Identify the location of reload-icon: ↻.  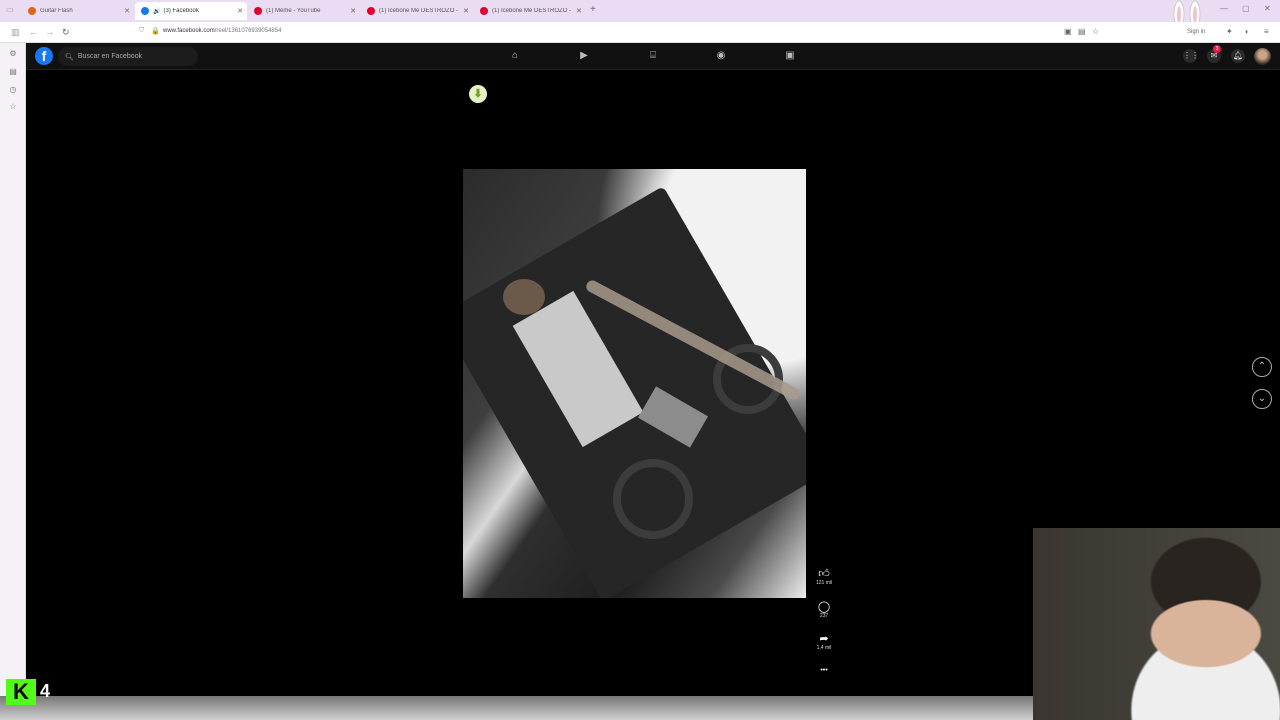
(66, 32).